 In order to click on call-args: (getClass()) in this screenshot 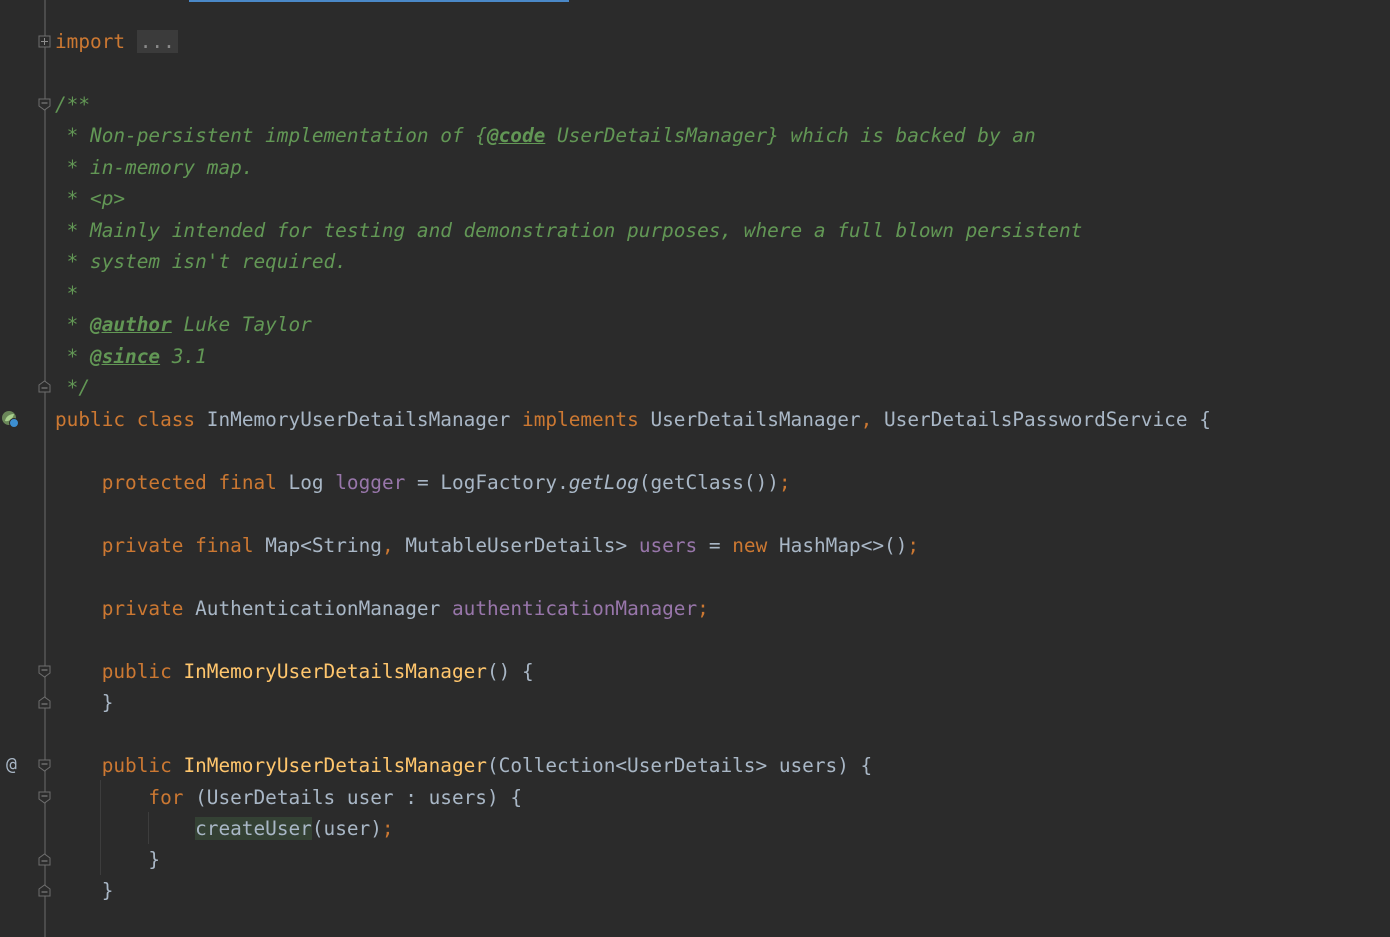, I will do `click(708, 482)`.